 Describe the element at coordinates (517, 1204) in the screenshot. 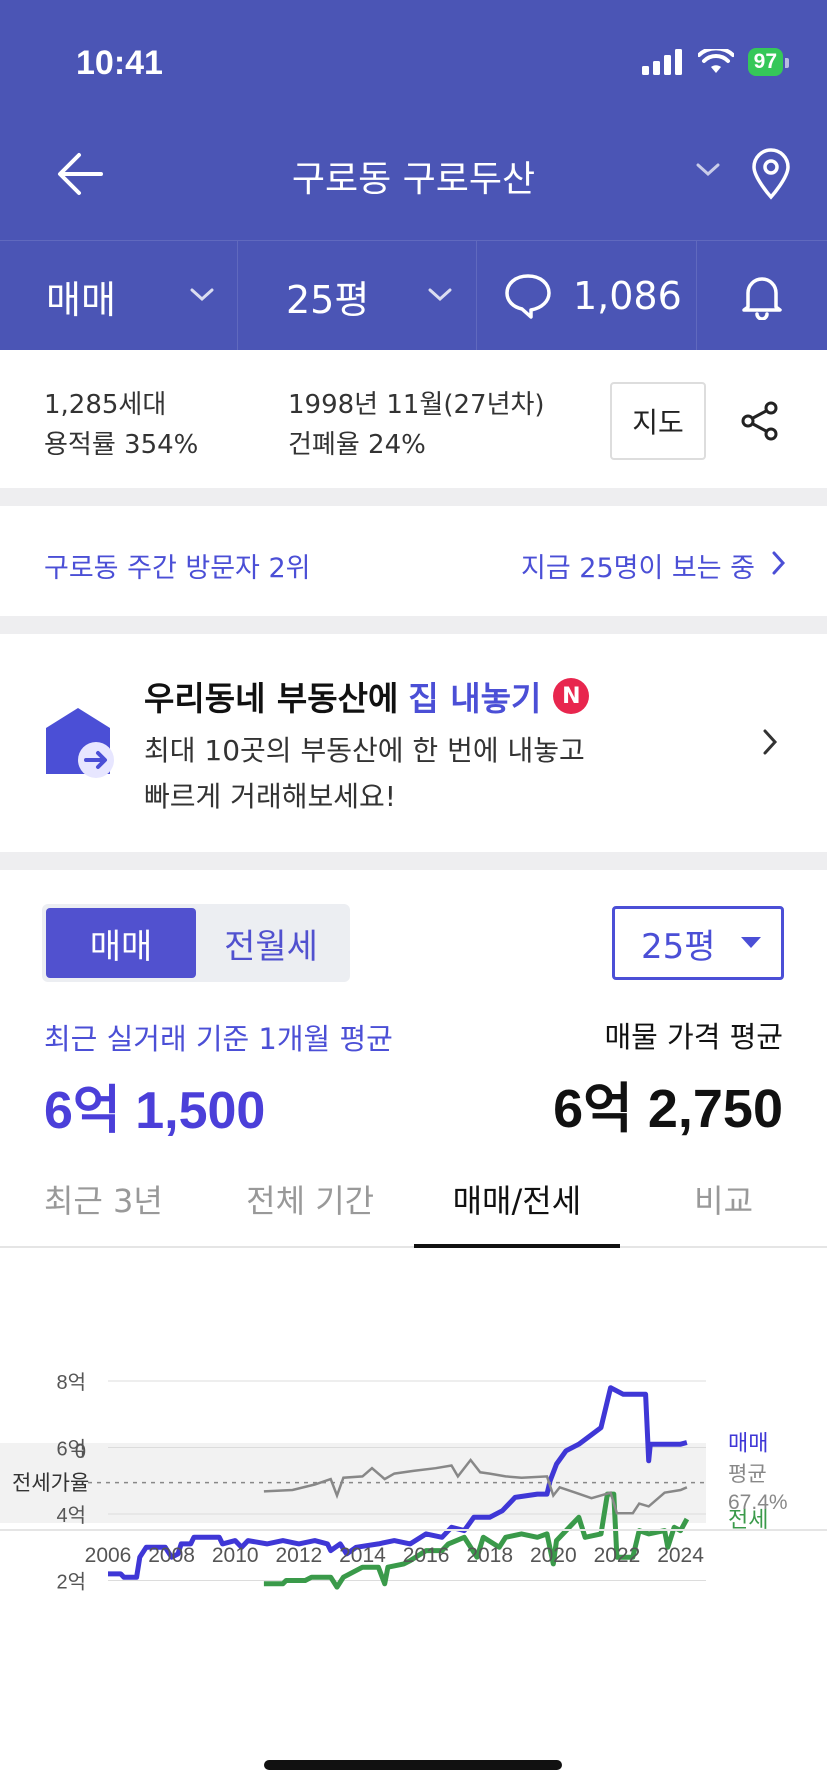

I see `tab-sale-jeonse: 매매/전세` at that location.